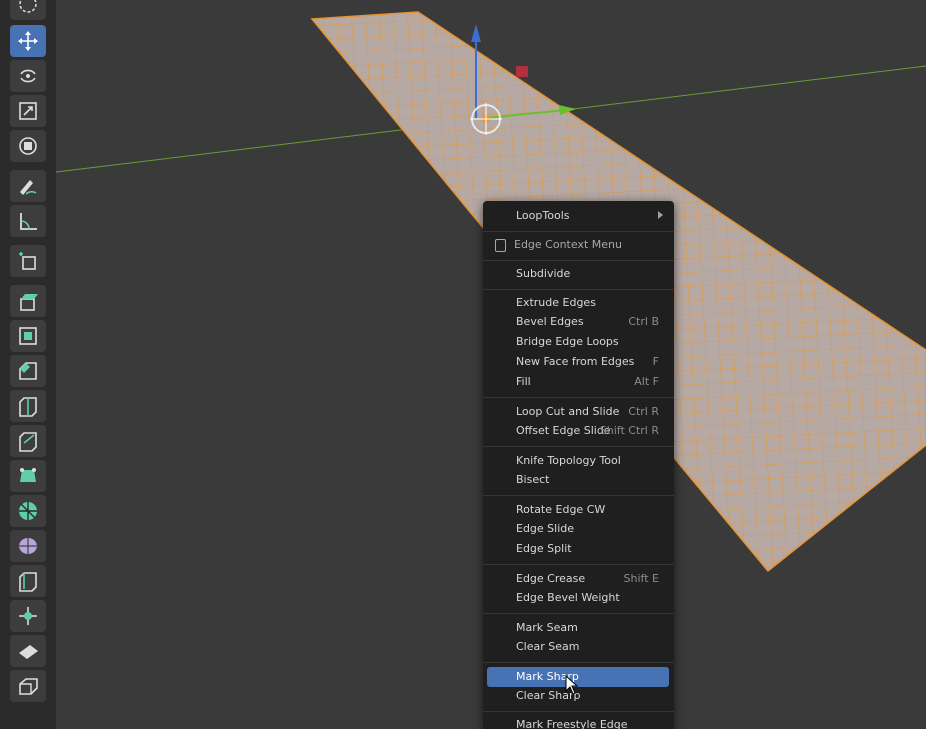 The height and width of the screenshot is (729, 926). I want to click on spin-icon, so click(28, 511).